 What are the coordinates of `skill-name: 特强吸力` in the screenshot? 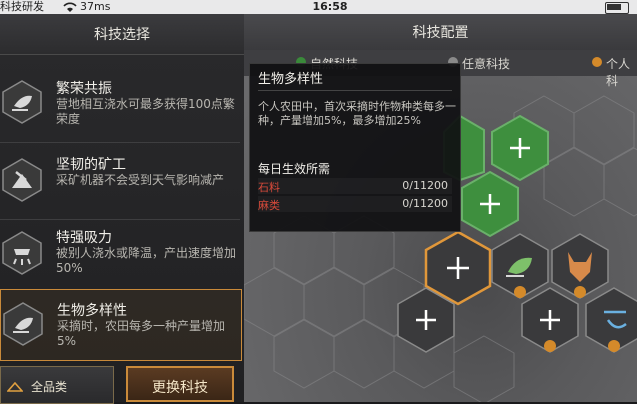 It's located at (84, 238).